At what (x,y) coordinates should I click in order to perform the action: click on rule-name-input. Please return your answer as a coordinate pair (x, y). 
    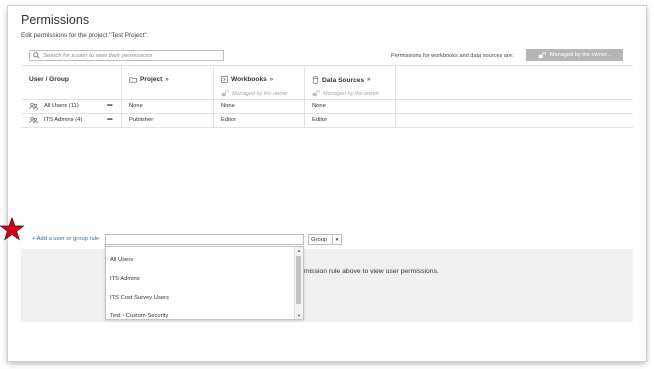
    Looking at the image, I should click on (204, 239).